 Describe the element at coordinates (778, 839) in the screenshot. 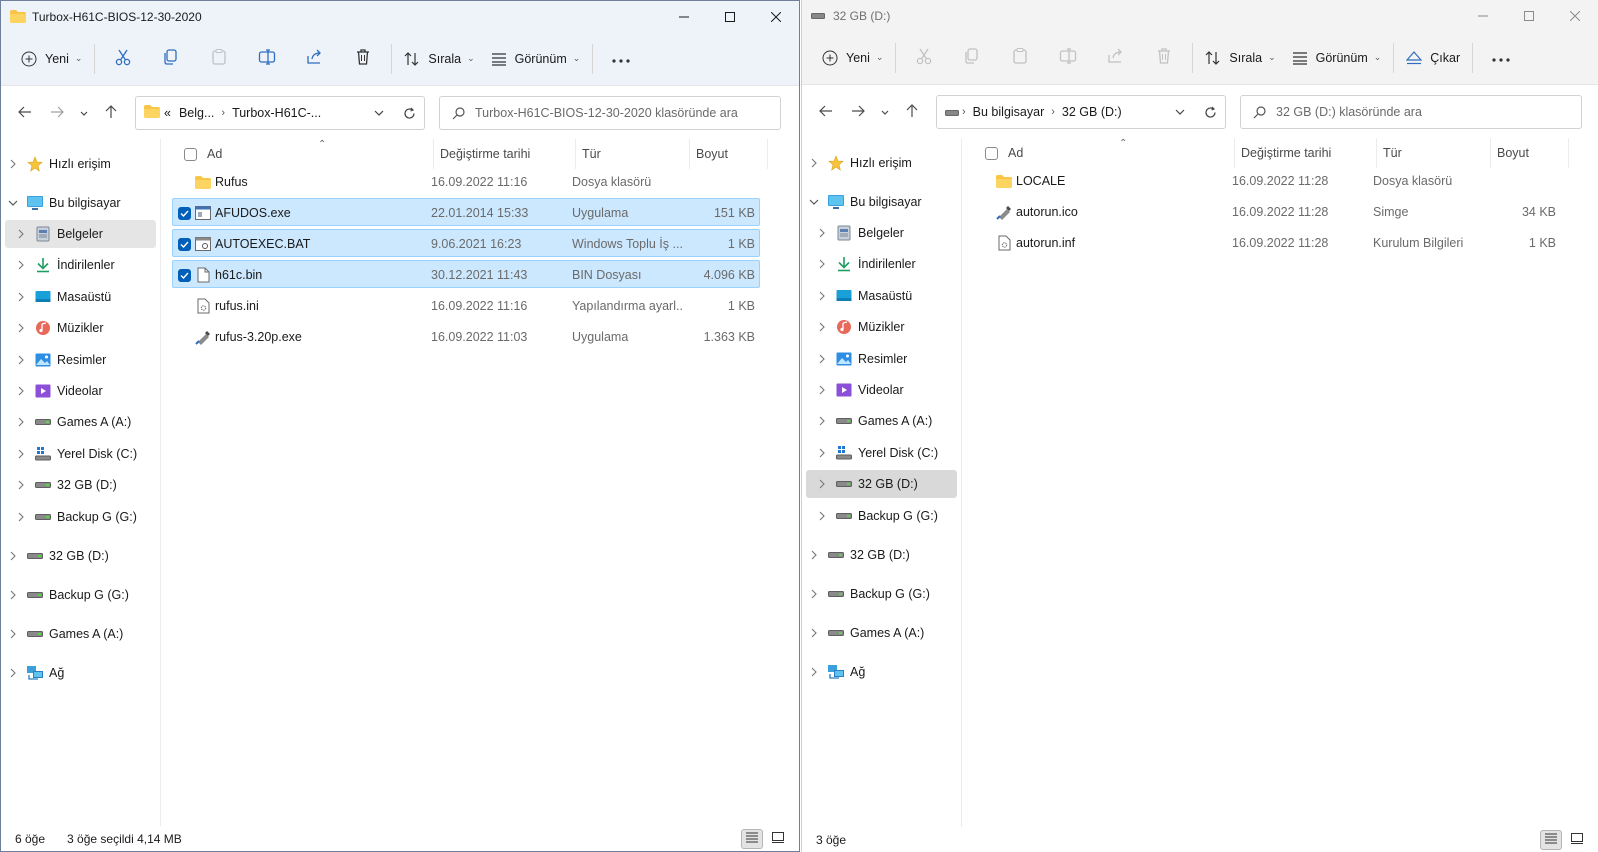

I see `tiles-view-button` at that location.